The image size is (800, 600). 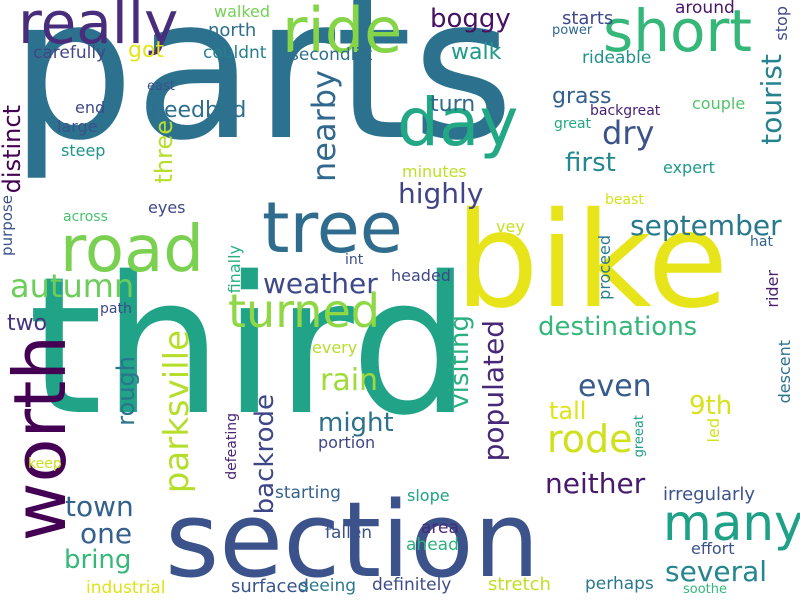 What do you see at coordinates (618, 327) in the screenshot?
I see `word-destinations: destinations` at bounding box center [618, 327].